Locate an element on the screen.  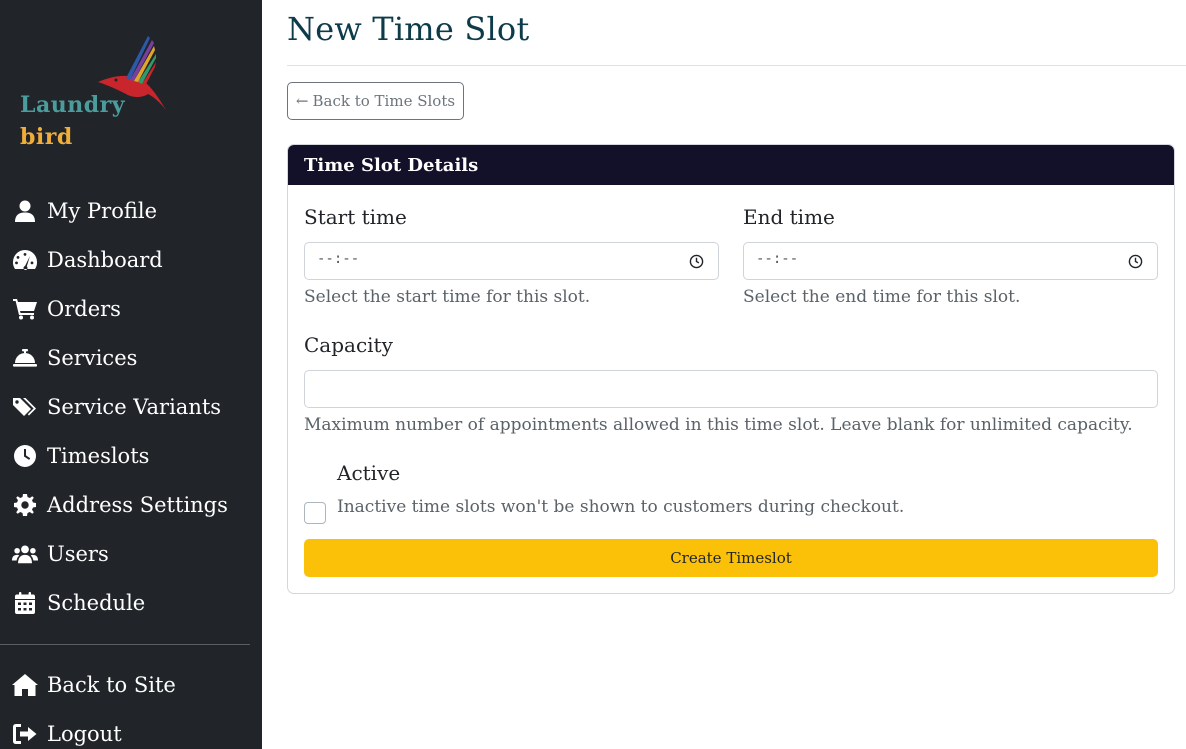
end-time-help: Select the end time for this slot. is located at coordinates (882, 297).